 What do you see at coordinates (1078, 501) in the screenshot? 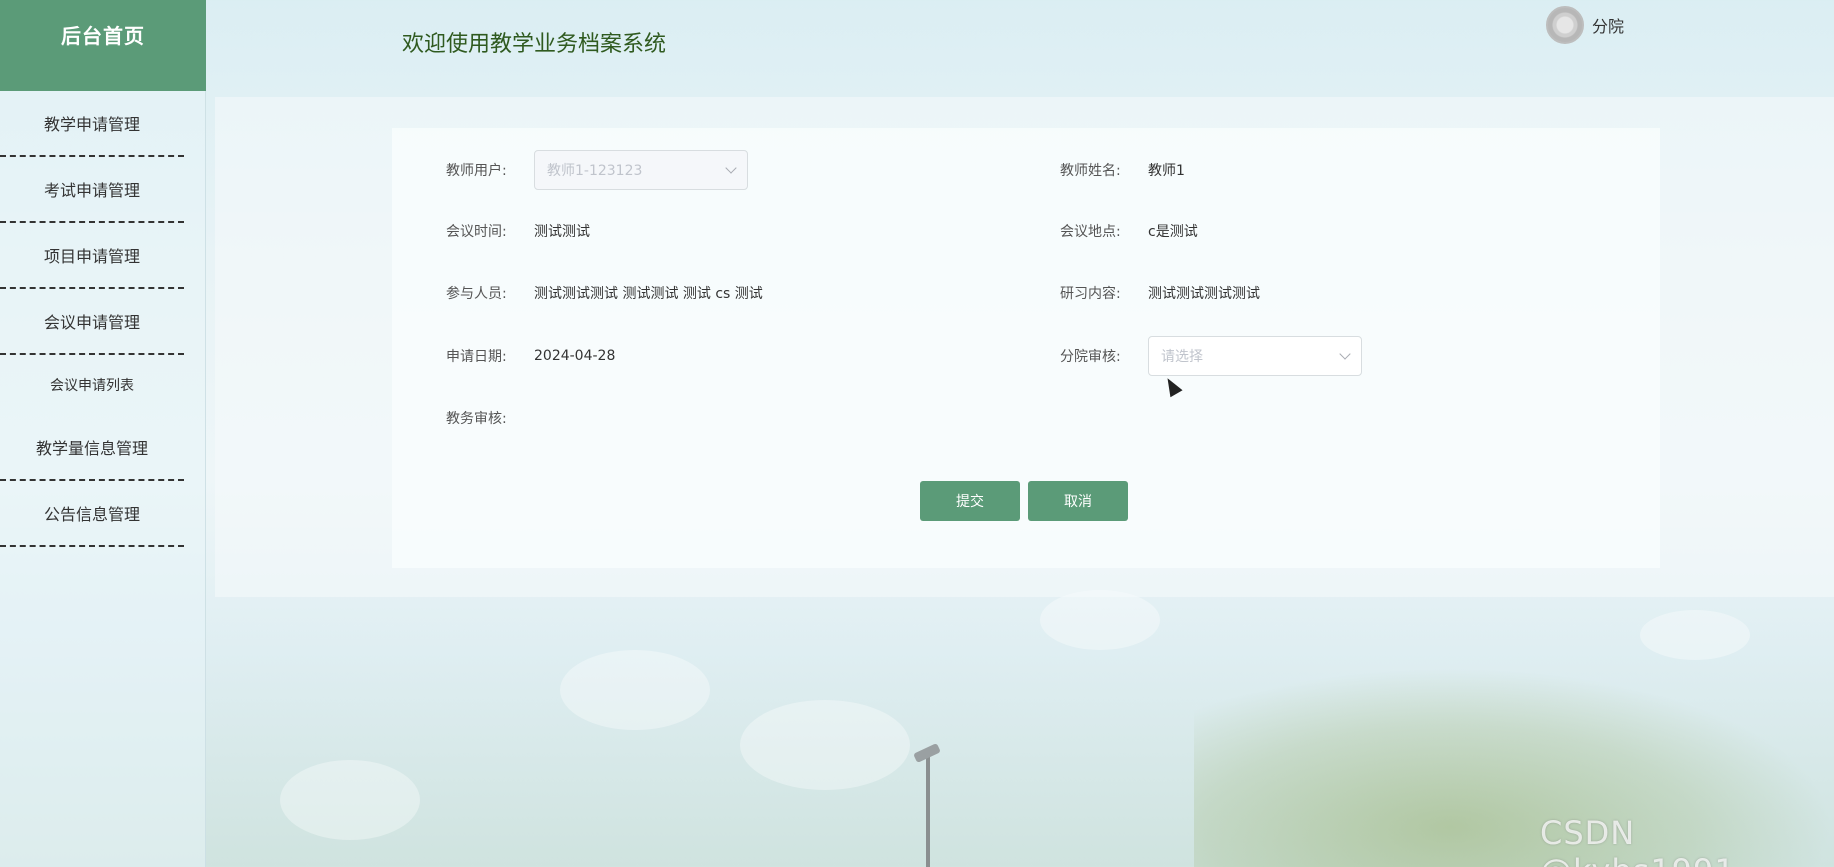
I see `cancel-button: 取消` at bounding box center [1078, 501].